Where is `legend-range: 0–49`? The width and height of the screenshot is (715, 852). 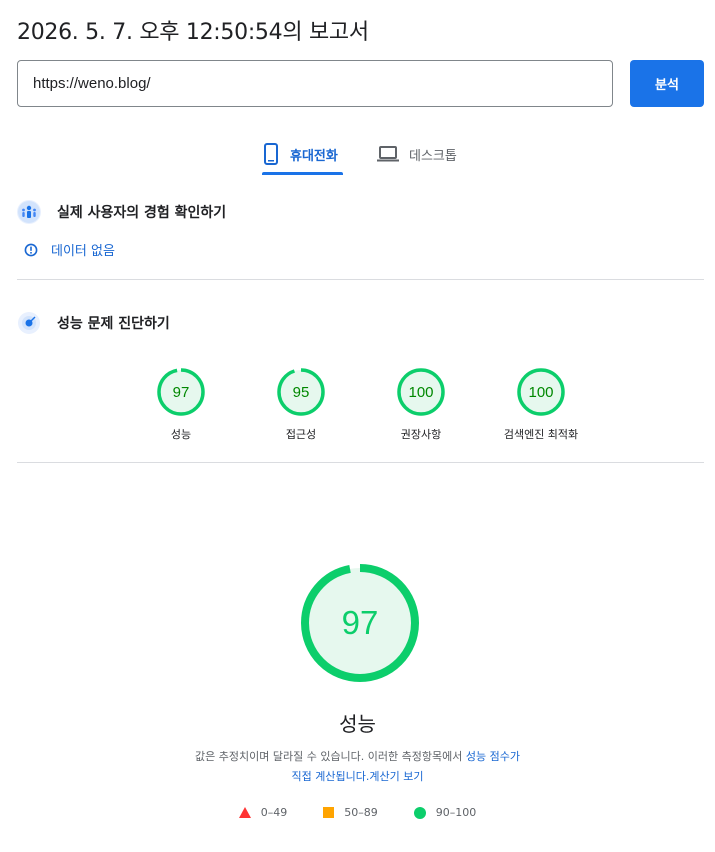
legend-range: 0–49 is located at coordinates (274, 812).